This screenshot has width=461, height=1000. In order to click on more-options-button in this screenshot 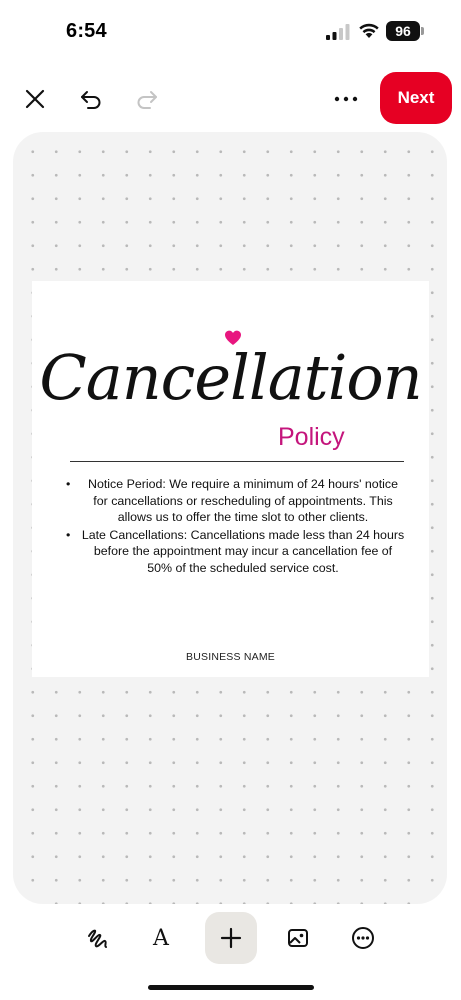, I will do `click(346, 99)`.